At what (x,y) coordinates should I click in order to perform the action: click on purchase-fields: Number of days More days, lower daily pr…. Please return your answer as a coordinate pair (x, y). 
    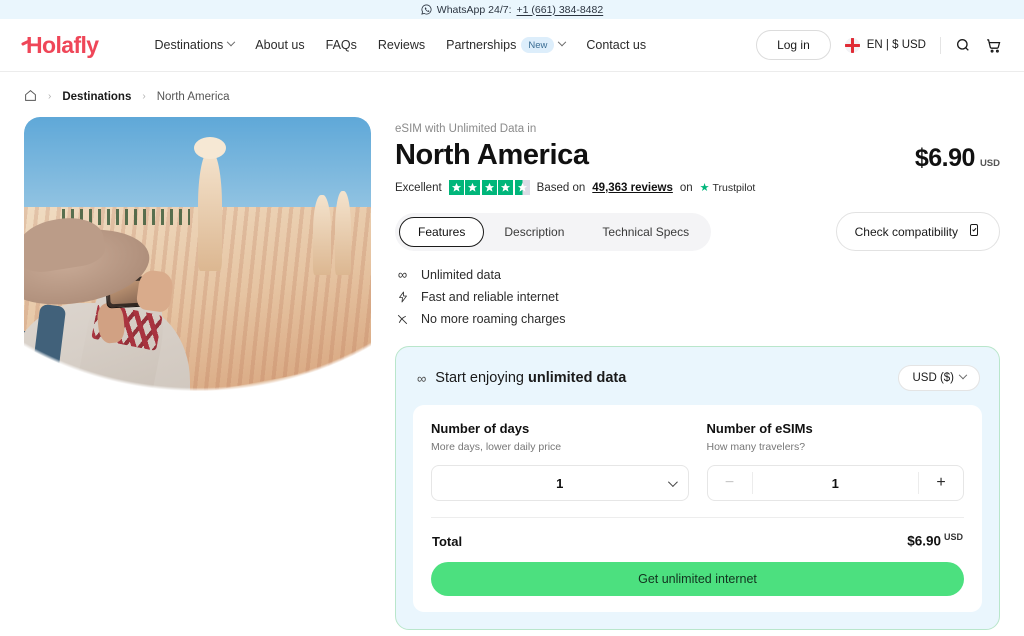
    Looking at the image, I should click on (697, 461).